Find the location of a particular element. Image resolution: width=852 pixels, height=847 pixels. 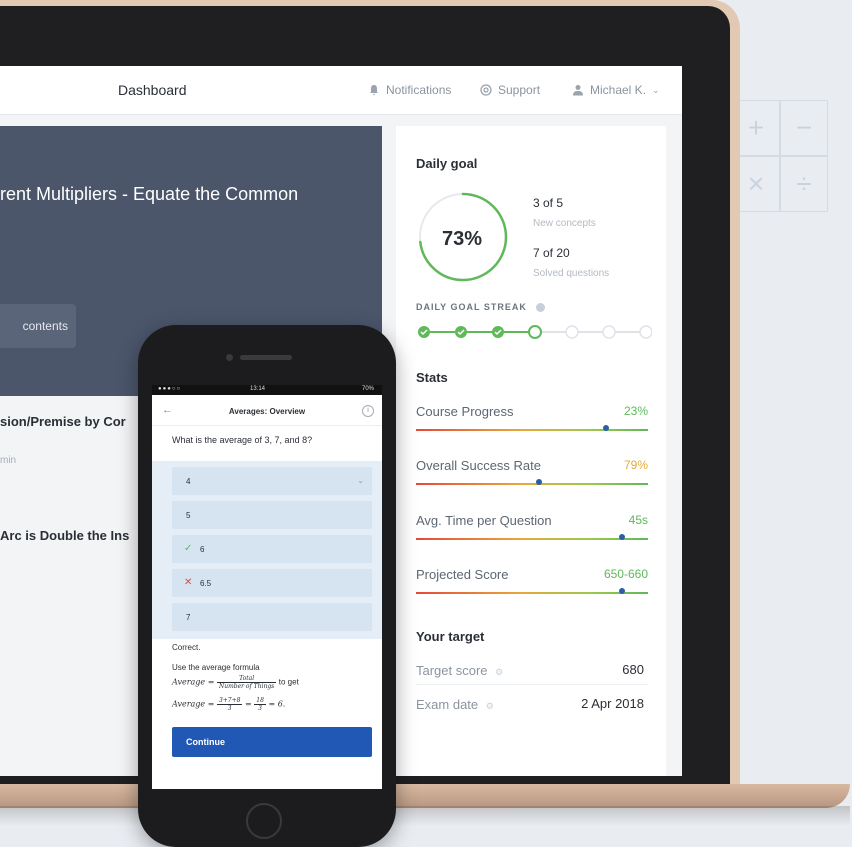

answer-option: 7 is located at coordinates (272, 617).